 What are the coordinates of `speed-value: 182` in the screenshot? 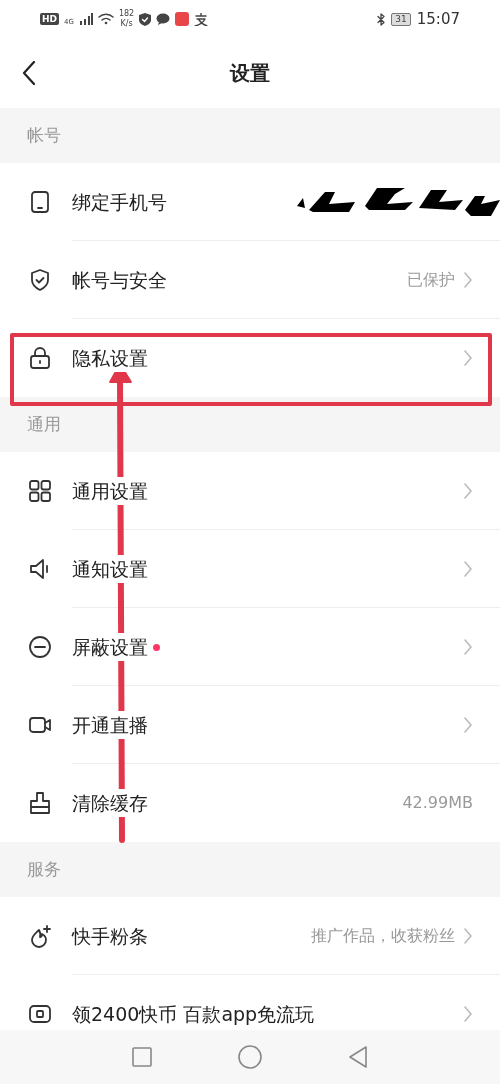 It's located at (126, 14).